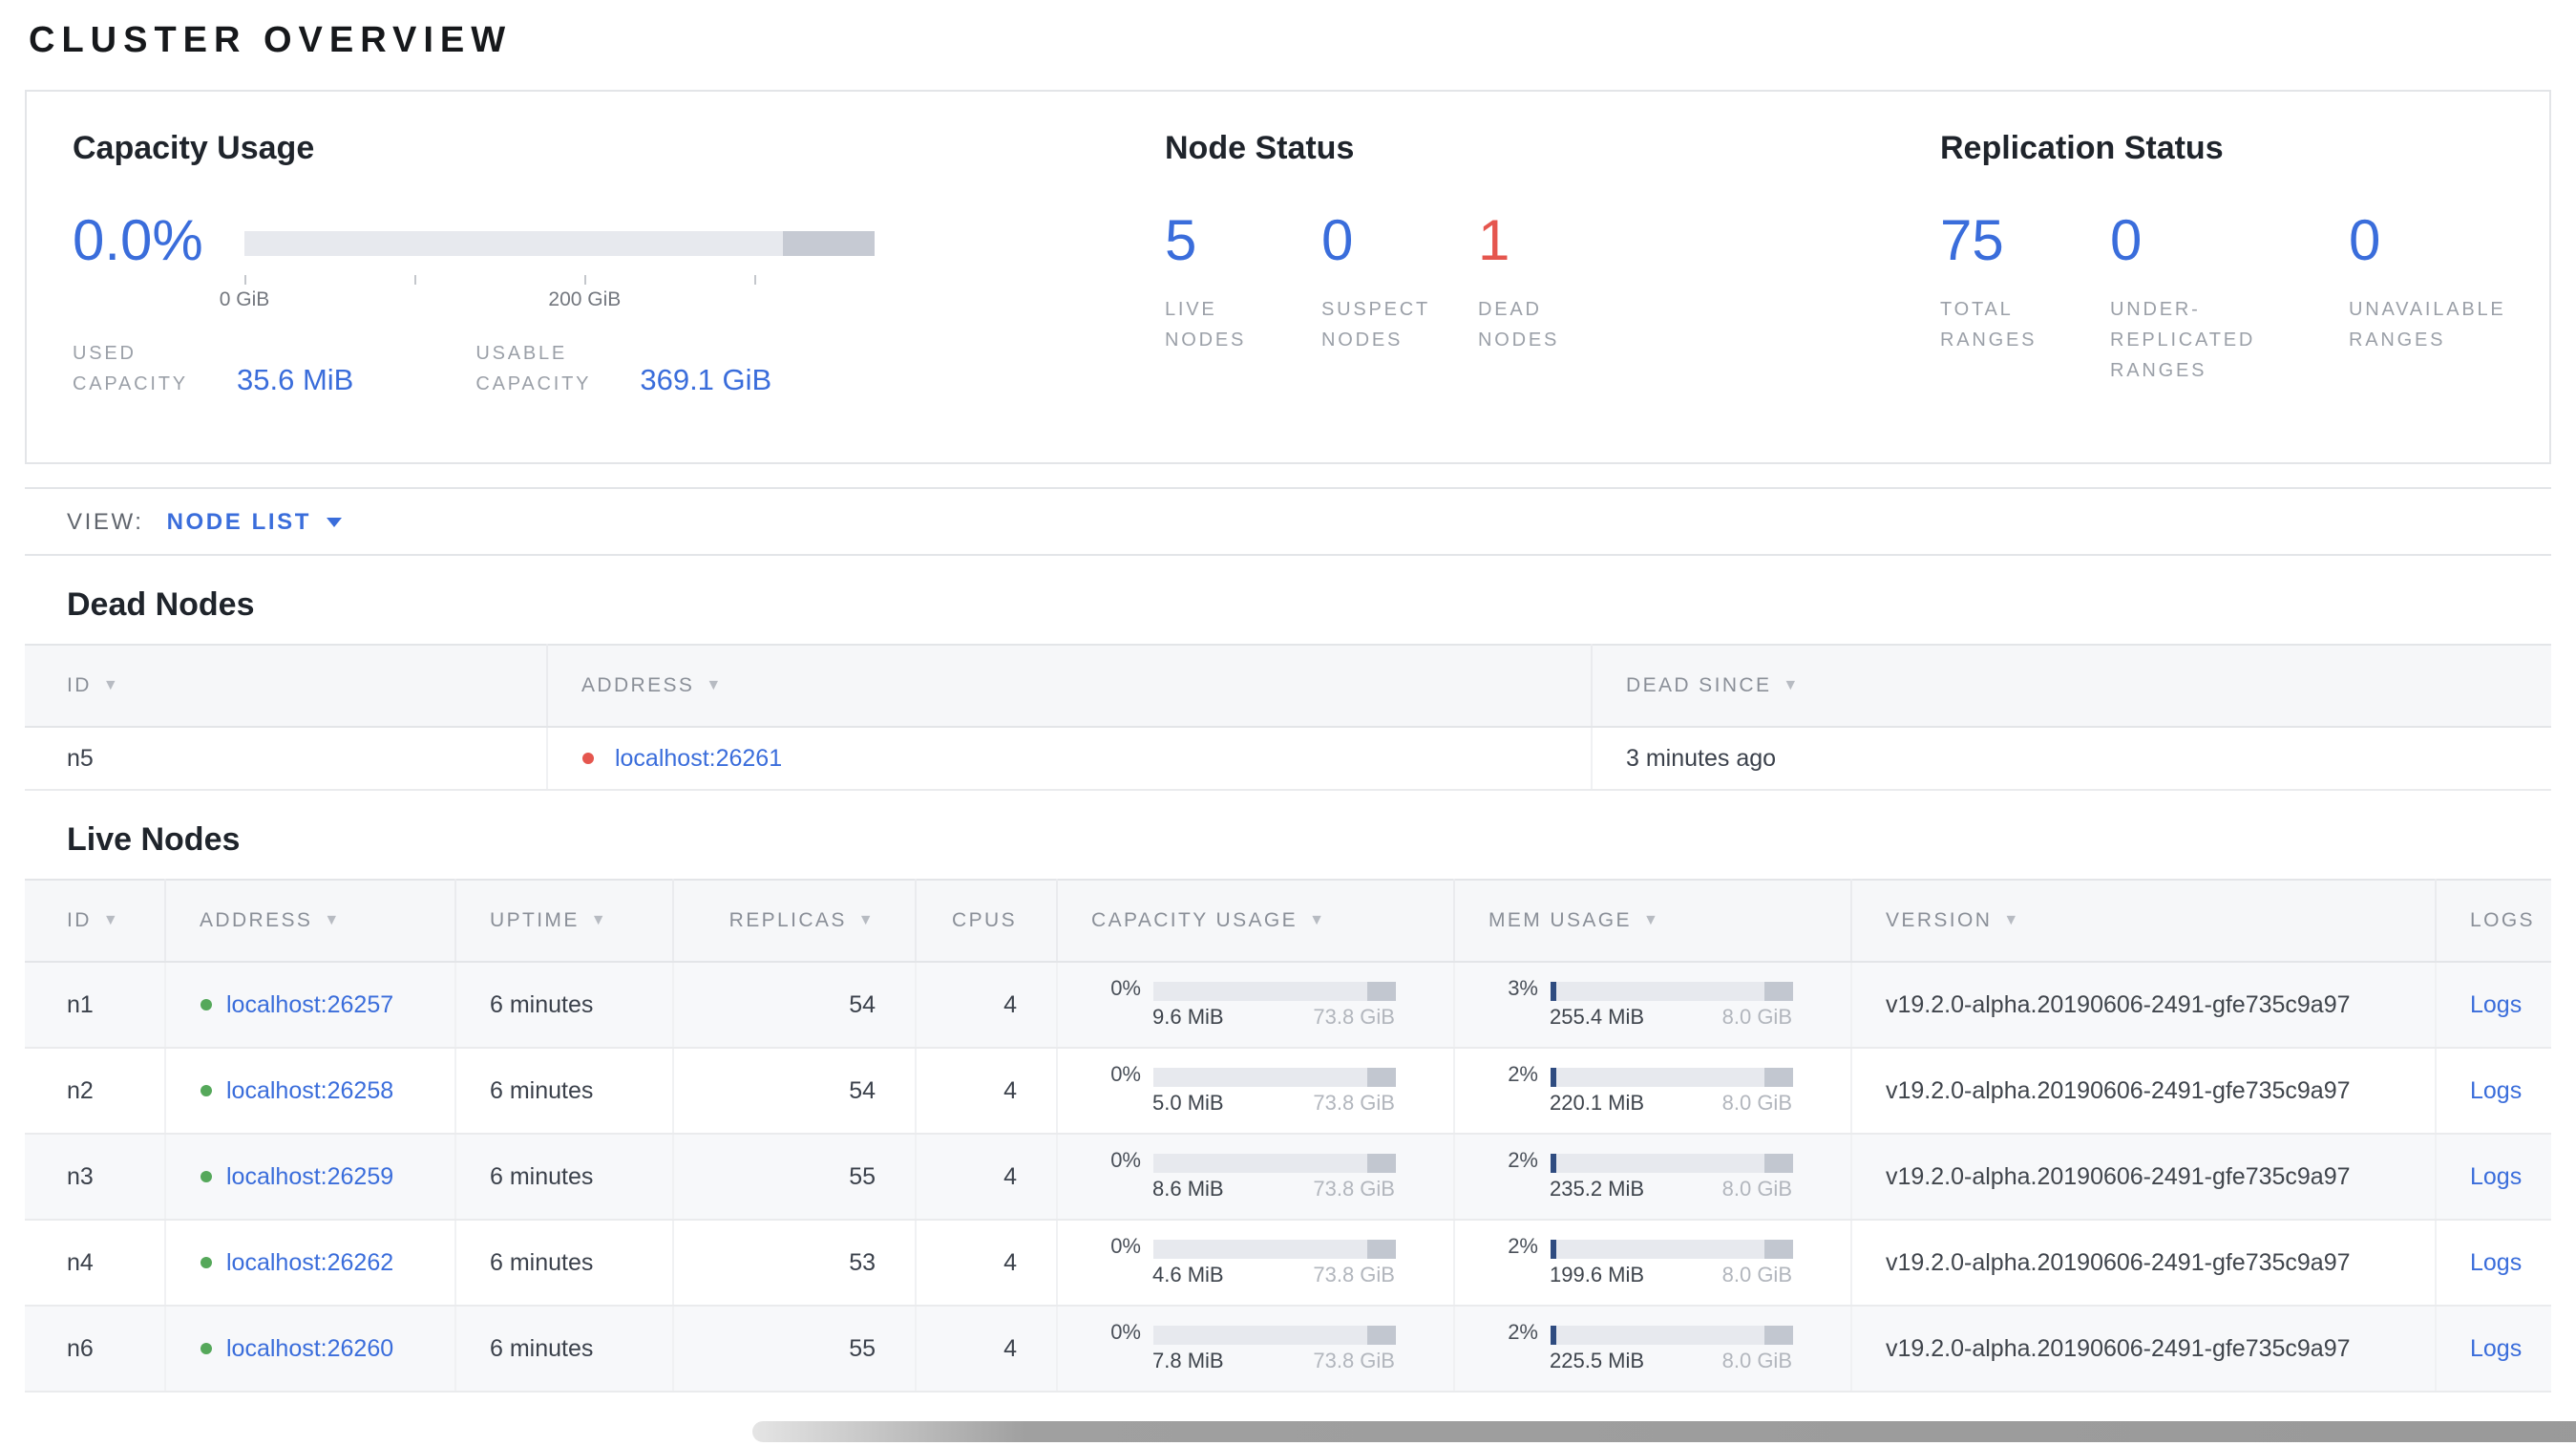 The image size is (2576, 1446). Describe the element at coordinates (1255, 1263) in the screenshot. I see `capacity-usage-cell: 0% 4.6 MiB 73.8 GiB` at that location.